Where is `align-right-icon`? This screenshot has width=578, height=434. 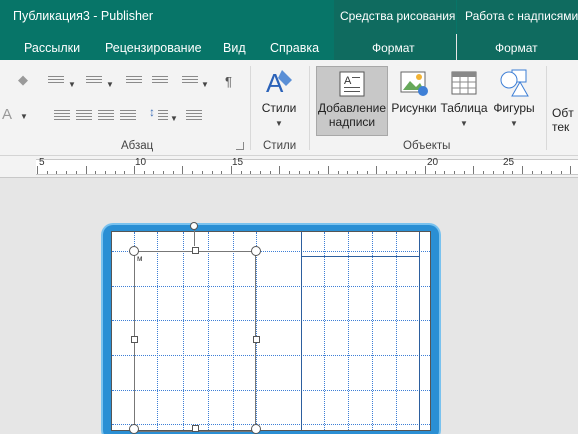 align-right-icon is located at coordinates (106, 116).